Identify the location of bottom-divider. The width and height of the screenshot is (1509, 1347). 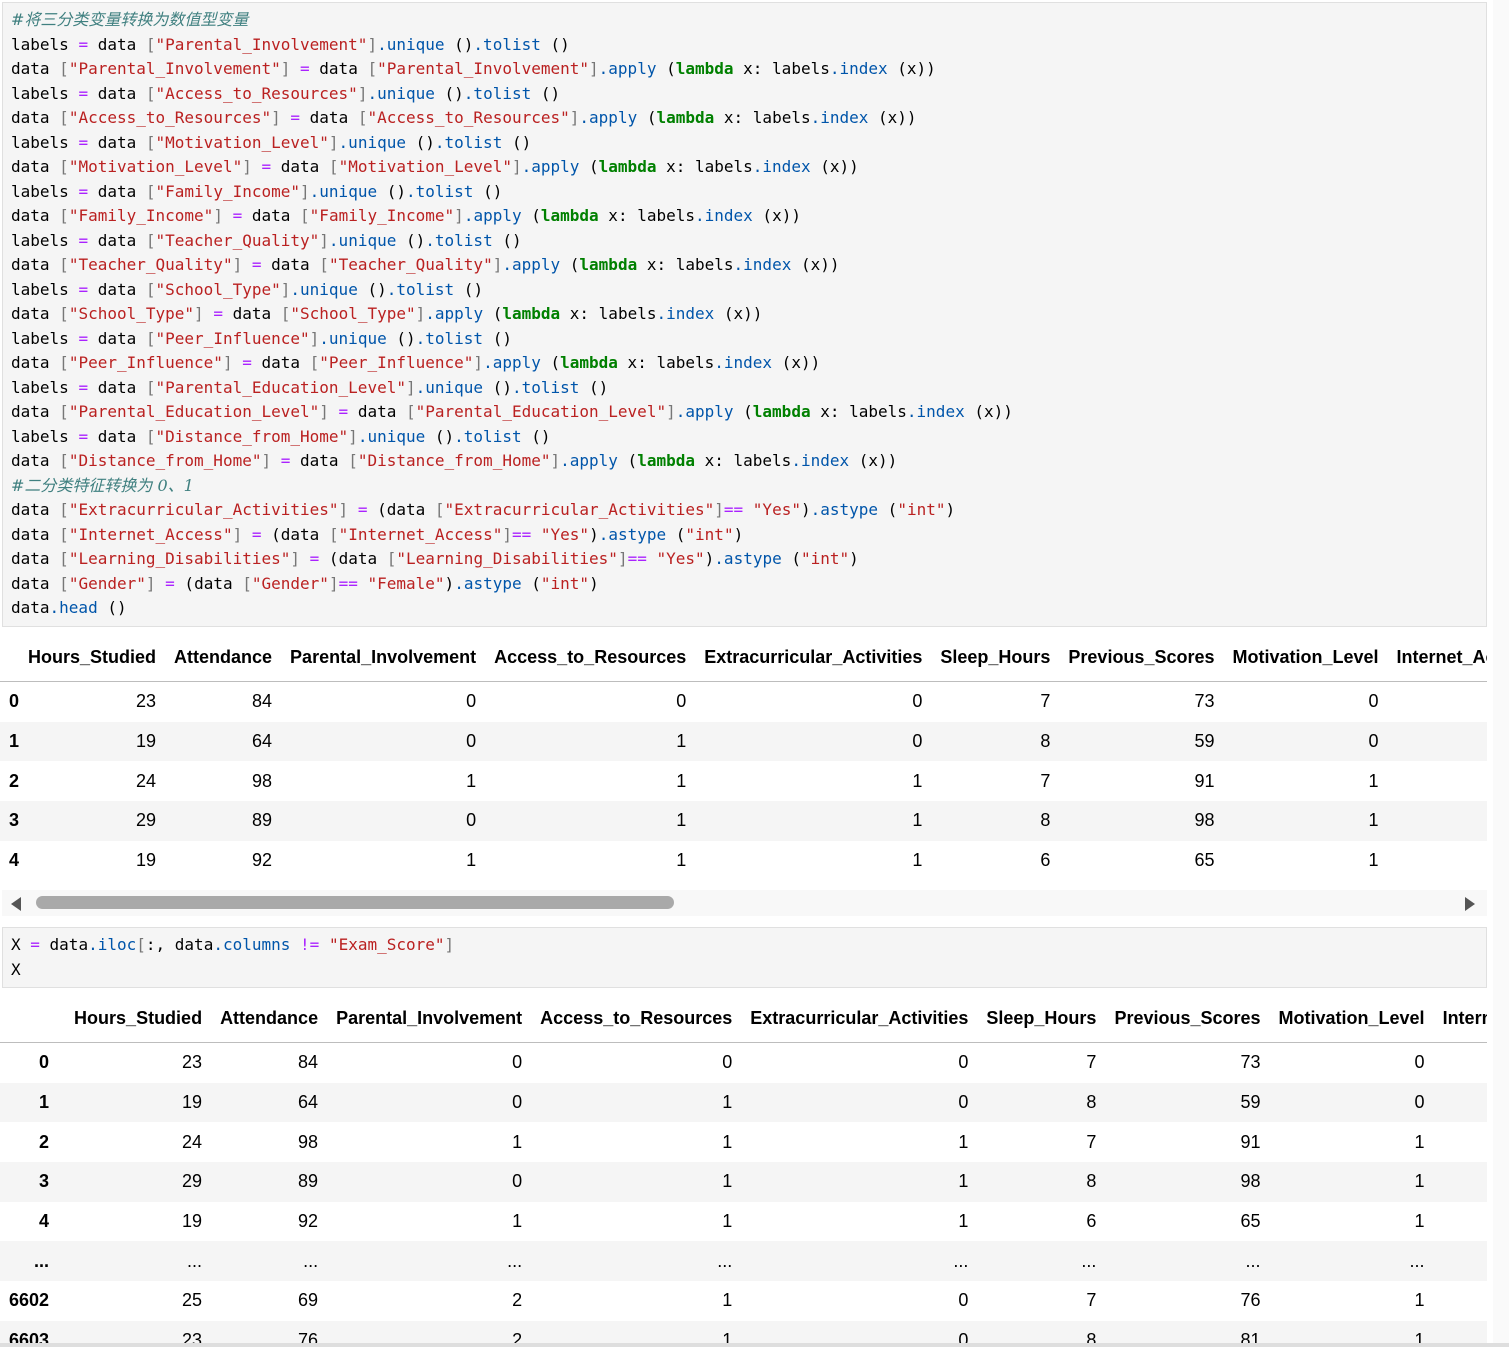
(754, 1345).